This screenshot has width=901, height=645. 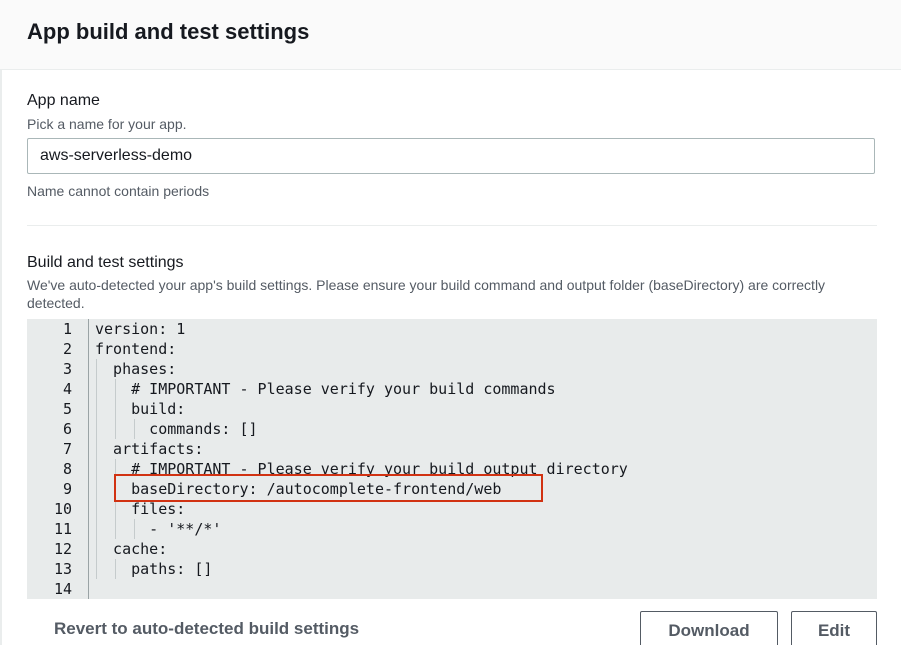 What do you see at coordinates (67, 409) in the screenshot?
I see `line-number: 5` at bounding box center [67, 409].